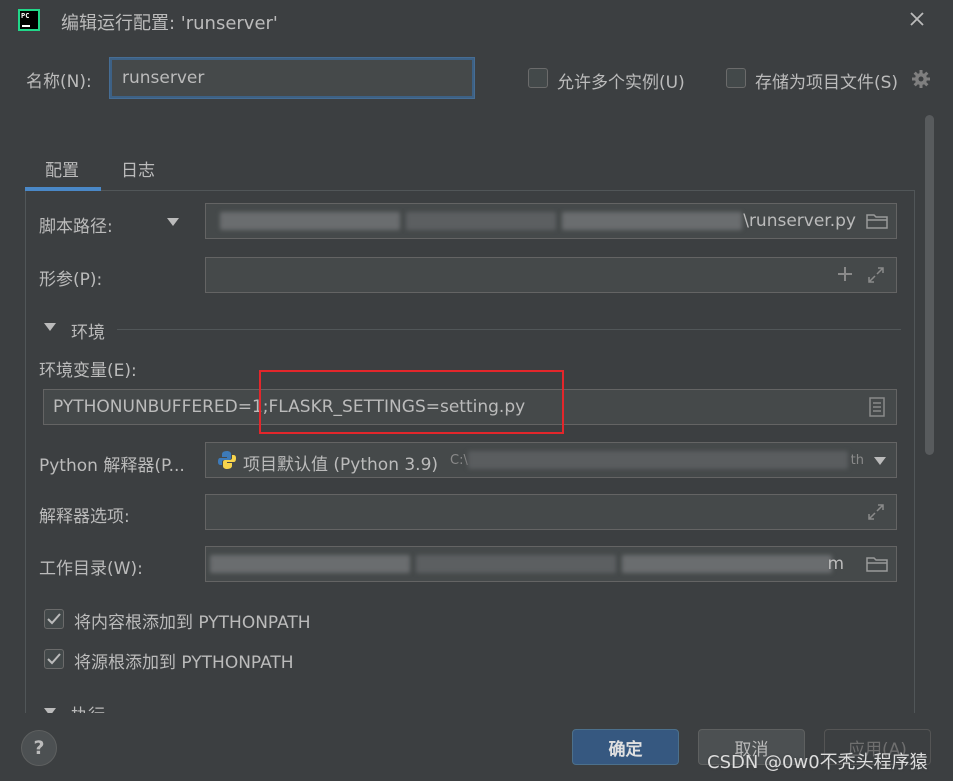  Describe the element at coordinates (88, 333) in the screenshot. I see `env-section-label: 环境` at that location.